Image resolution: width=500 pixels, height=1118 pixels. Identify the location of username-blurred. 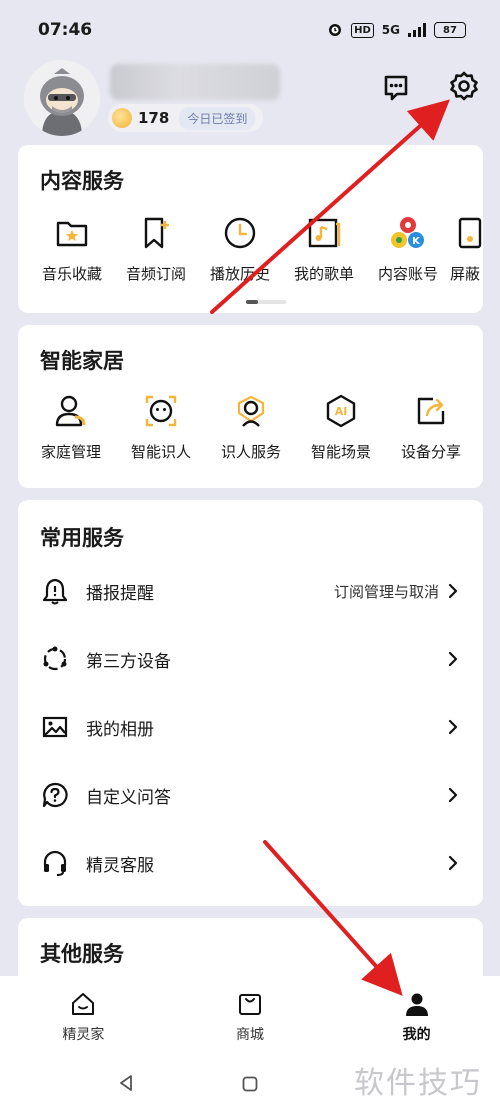
(195, 82).